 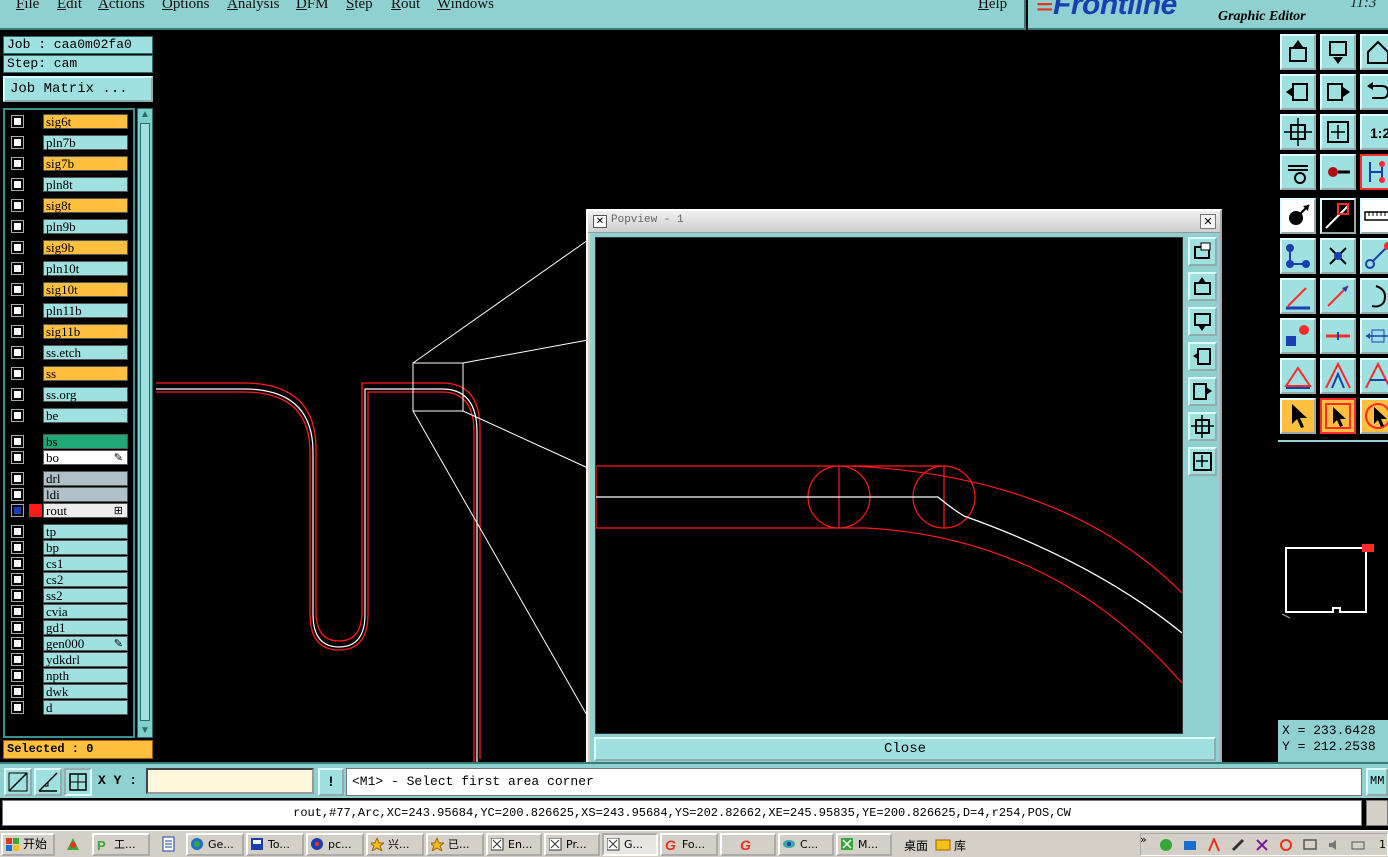 I want to click on layer-row: bo ✎, so click(x=69, y=457).